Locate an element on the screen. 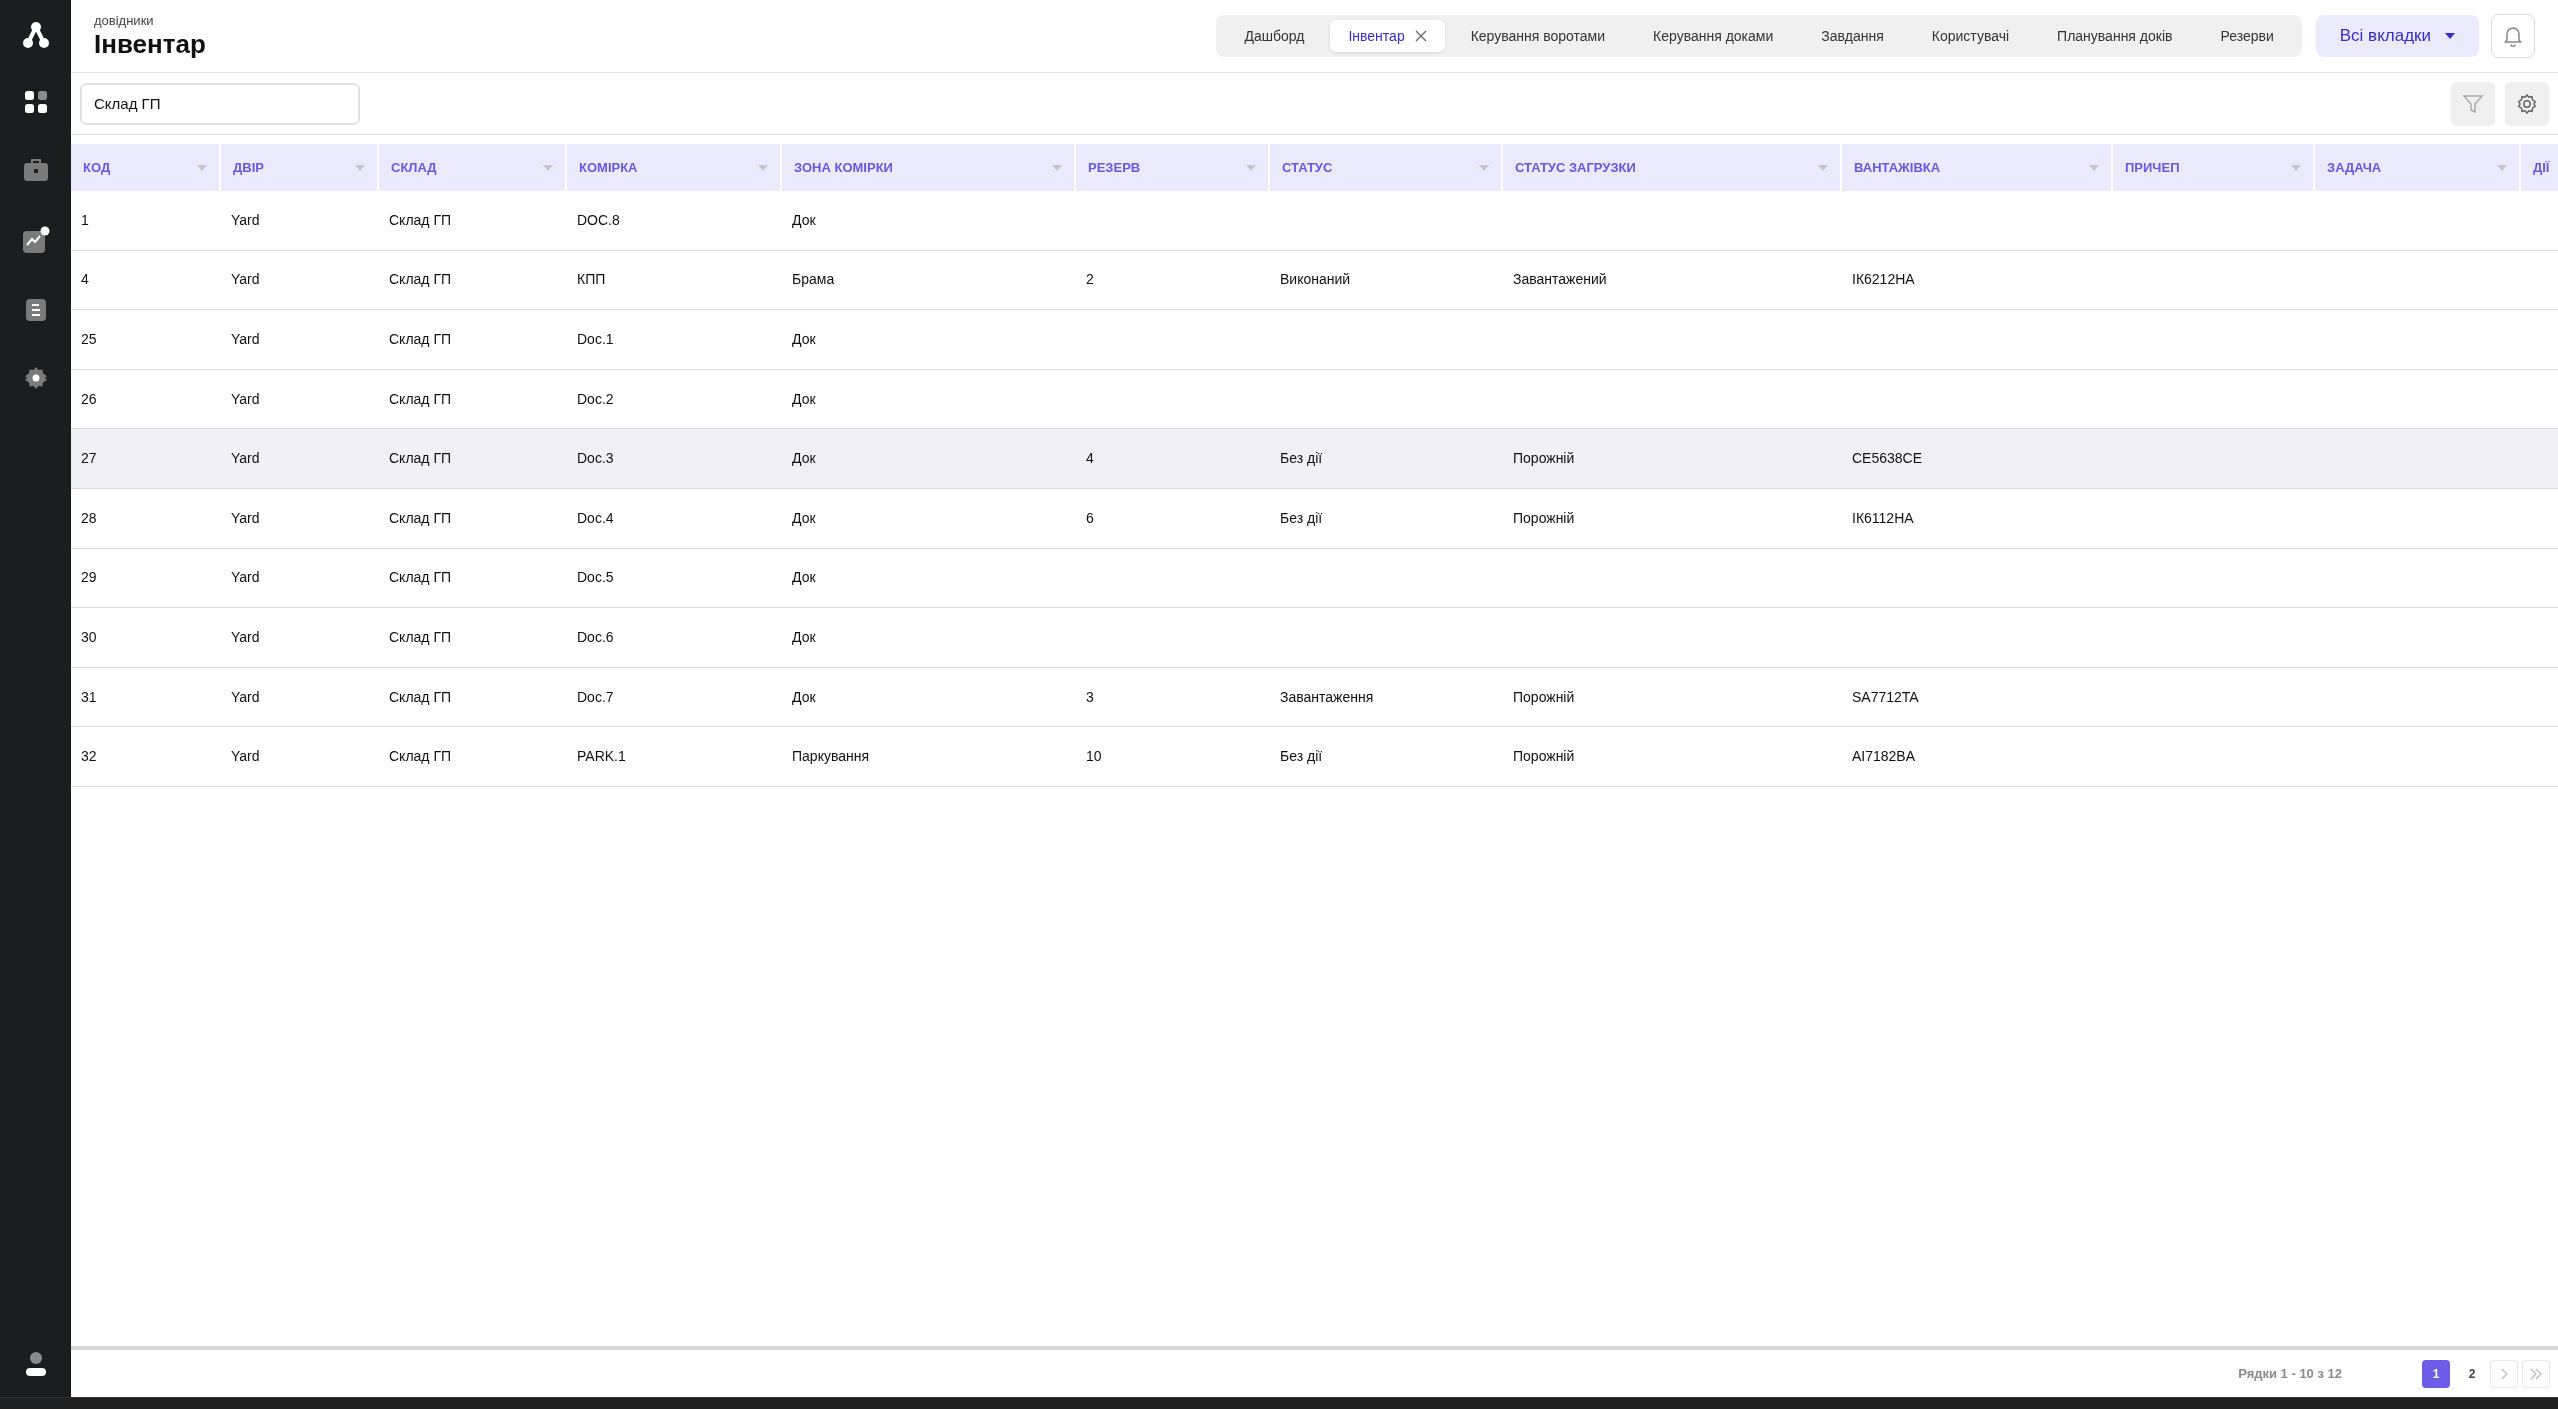 The image size is (2558, 1409). table-cell-text: 25 is located at coordinates (89, 339).